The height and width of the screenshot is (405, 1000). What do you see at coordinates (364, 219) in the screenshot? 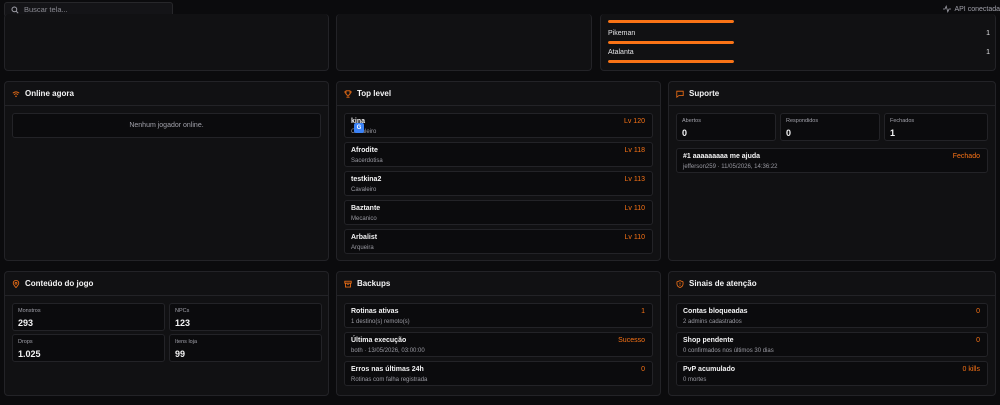
I see `player-class: Mecanico` at bounding box center [364, 219].